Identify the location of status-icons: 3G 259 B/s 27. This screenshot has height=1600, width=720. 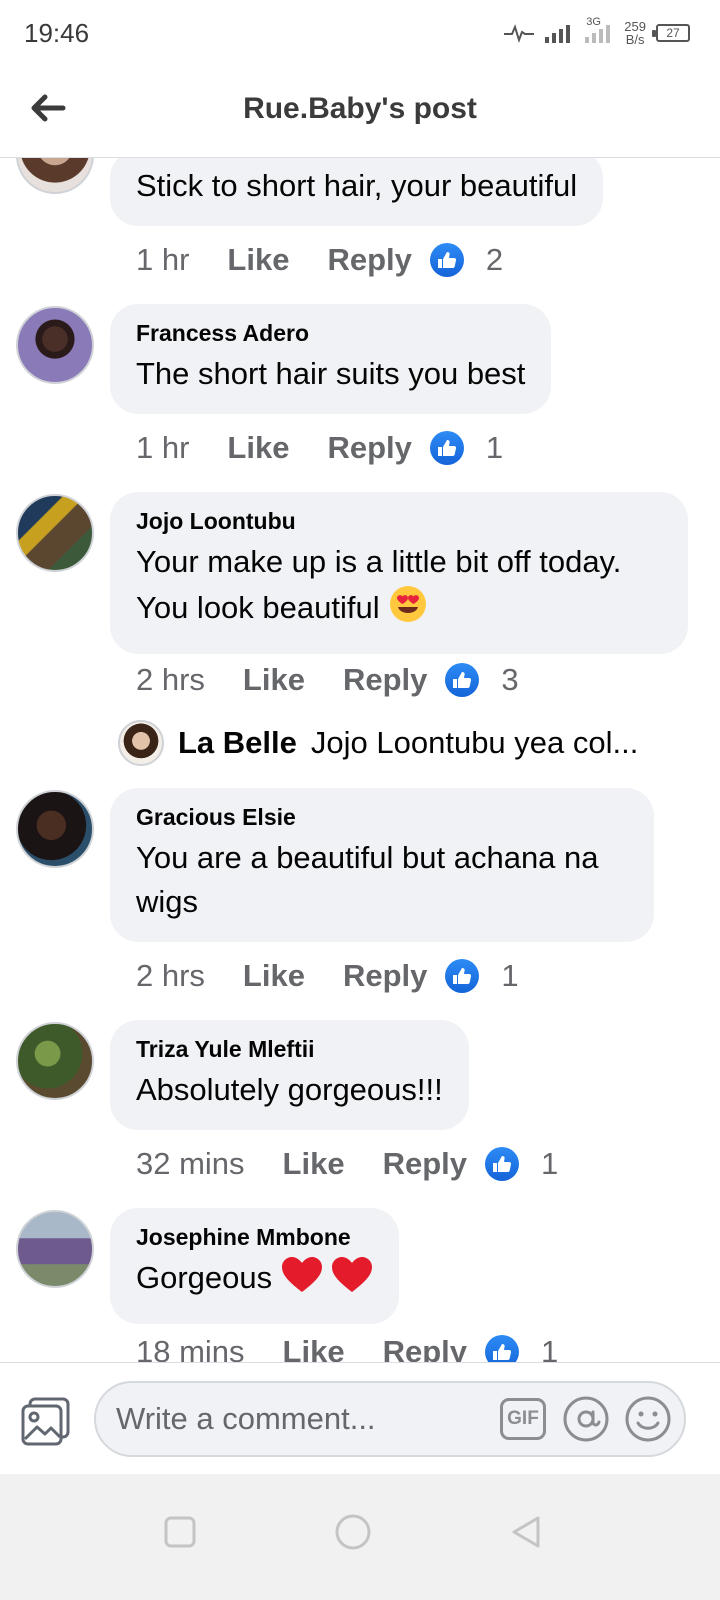
(597, 33).